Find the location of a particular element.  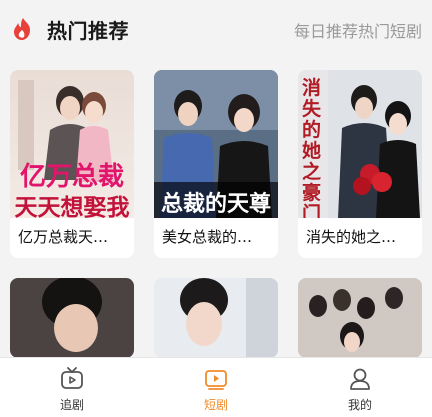

drama-cover: 消失的她之豪门千 is located at coordinates (360, 144).